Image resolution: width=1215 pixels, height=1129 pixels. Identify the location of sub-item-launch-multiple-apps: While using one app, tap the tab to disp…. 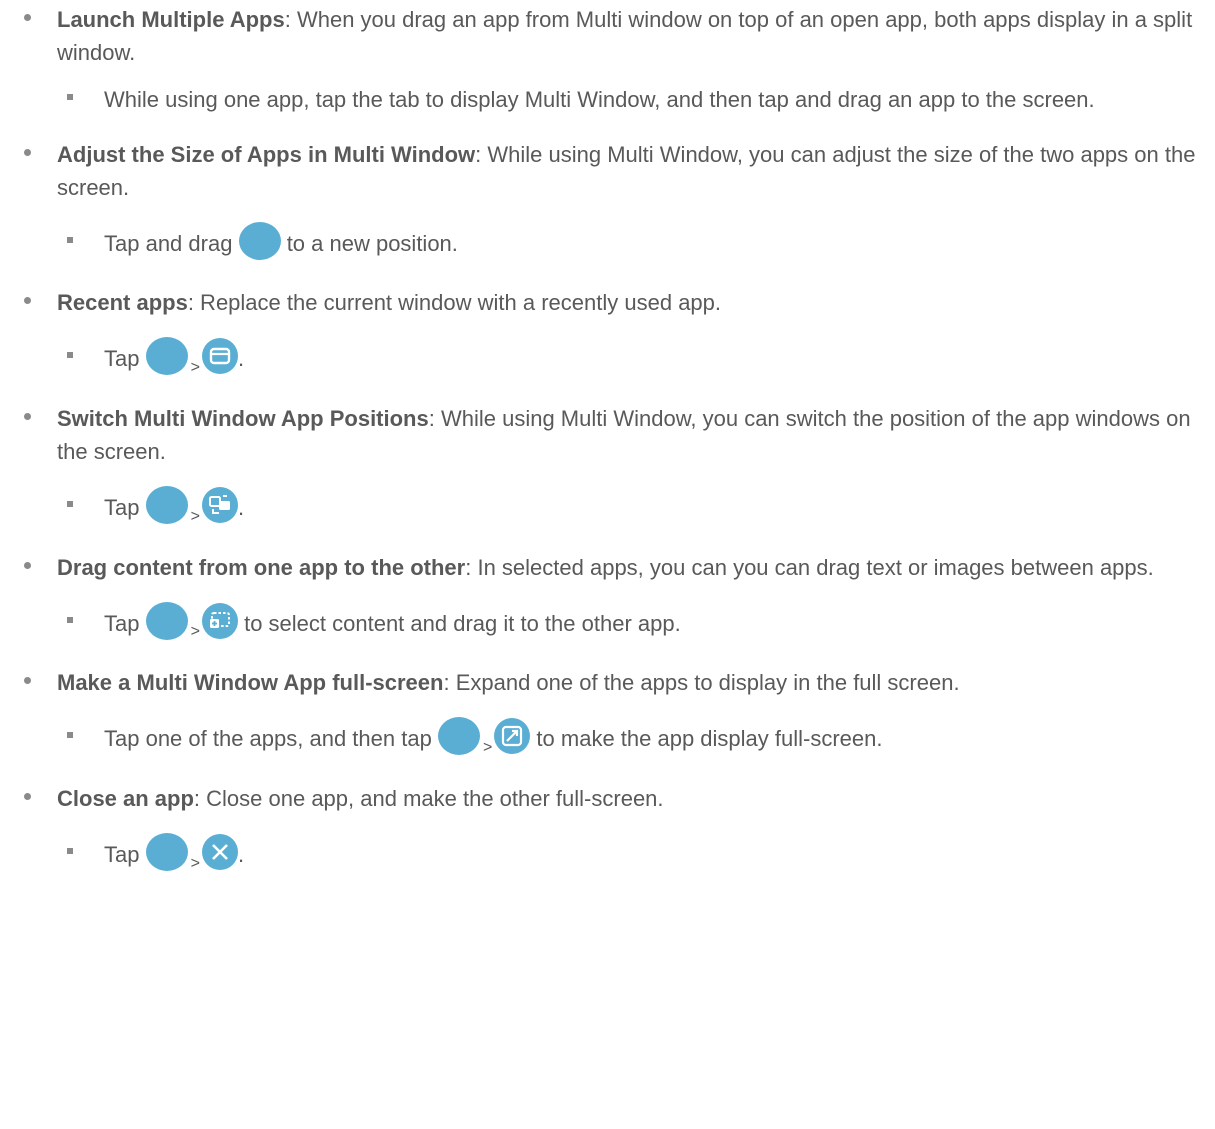
(607, 99).